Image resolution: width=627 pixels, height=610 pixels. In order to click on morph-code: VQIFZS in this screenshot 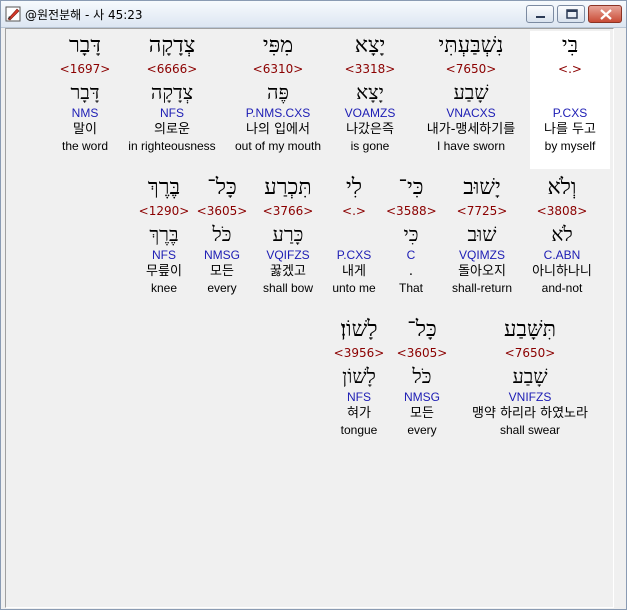, I will do `click(288, 255)`.